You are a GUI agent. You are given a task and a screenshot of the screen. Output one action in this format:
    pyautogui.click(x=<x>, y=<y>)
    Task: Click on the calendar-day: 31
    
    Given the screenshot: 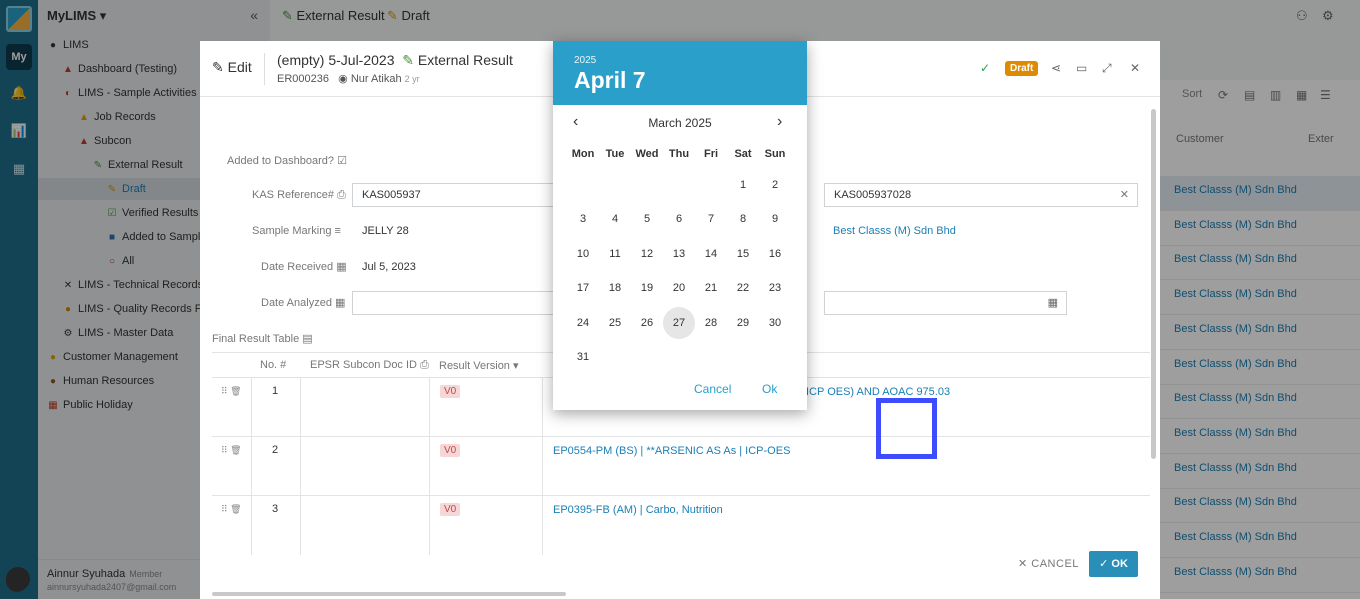 What is the action you would take?
    pyautogui.click(x=583, y=357)
    